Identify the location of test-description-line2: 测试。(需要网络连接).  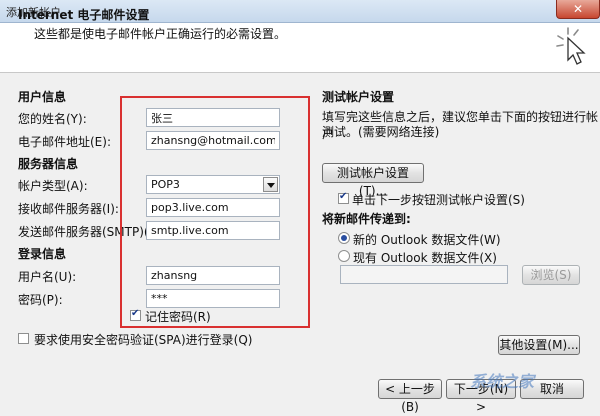
(381, 132).